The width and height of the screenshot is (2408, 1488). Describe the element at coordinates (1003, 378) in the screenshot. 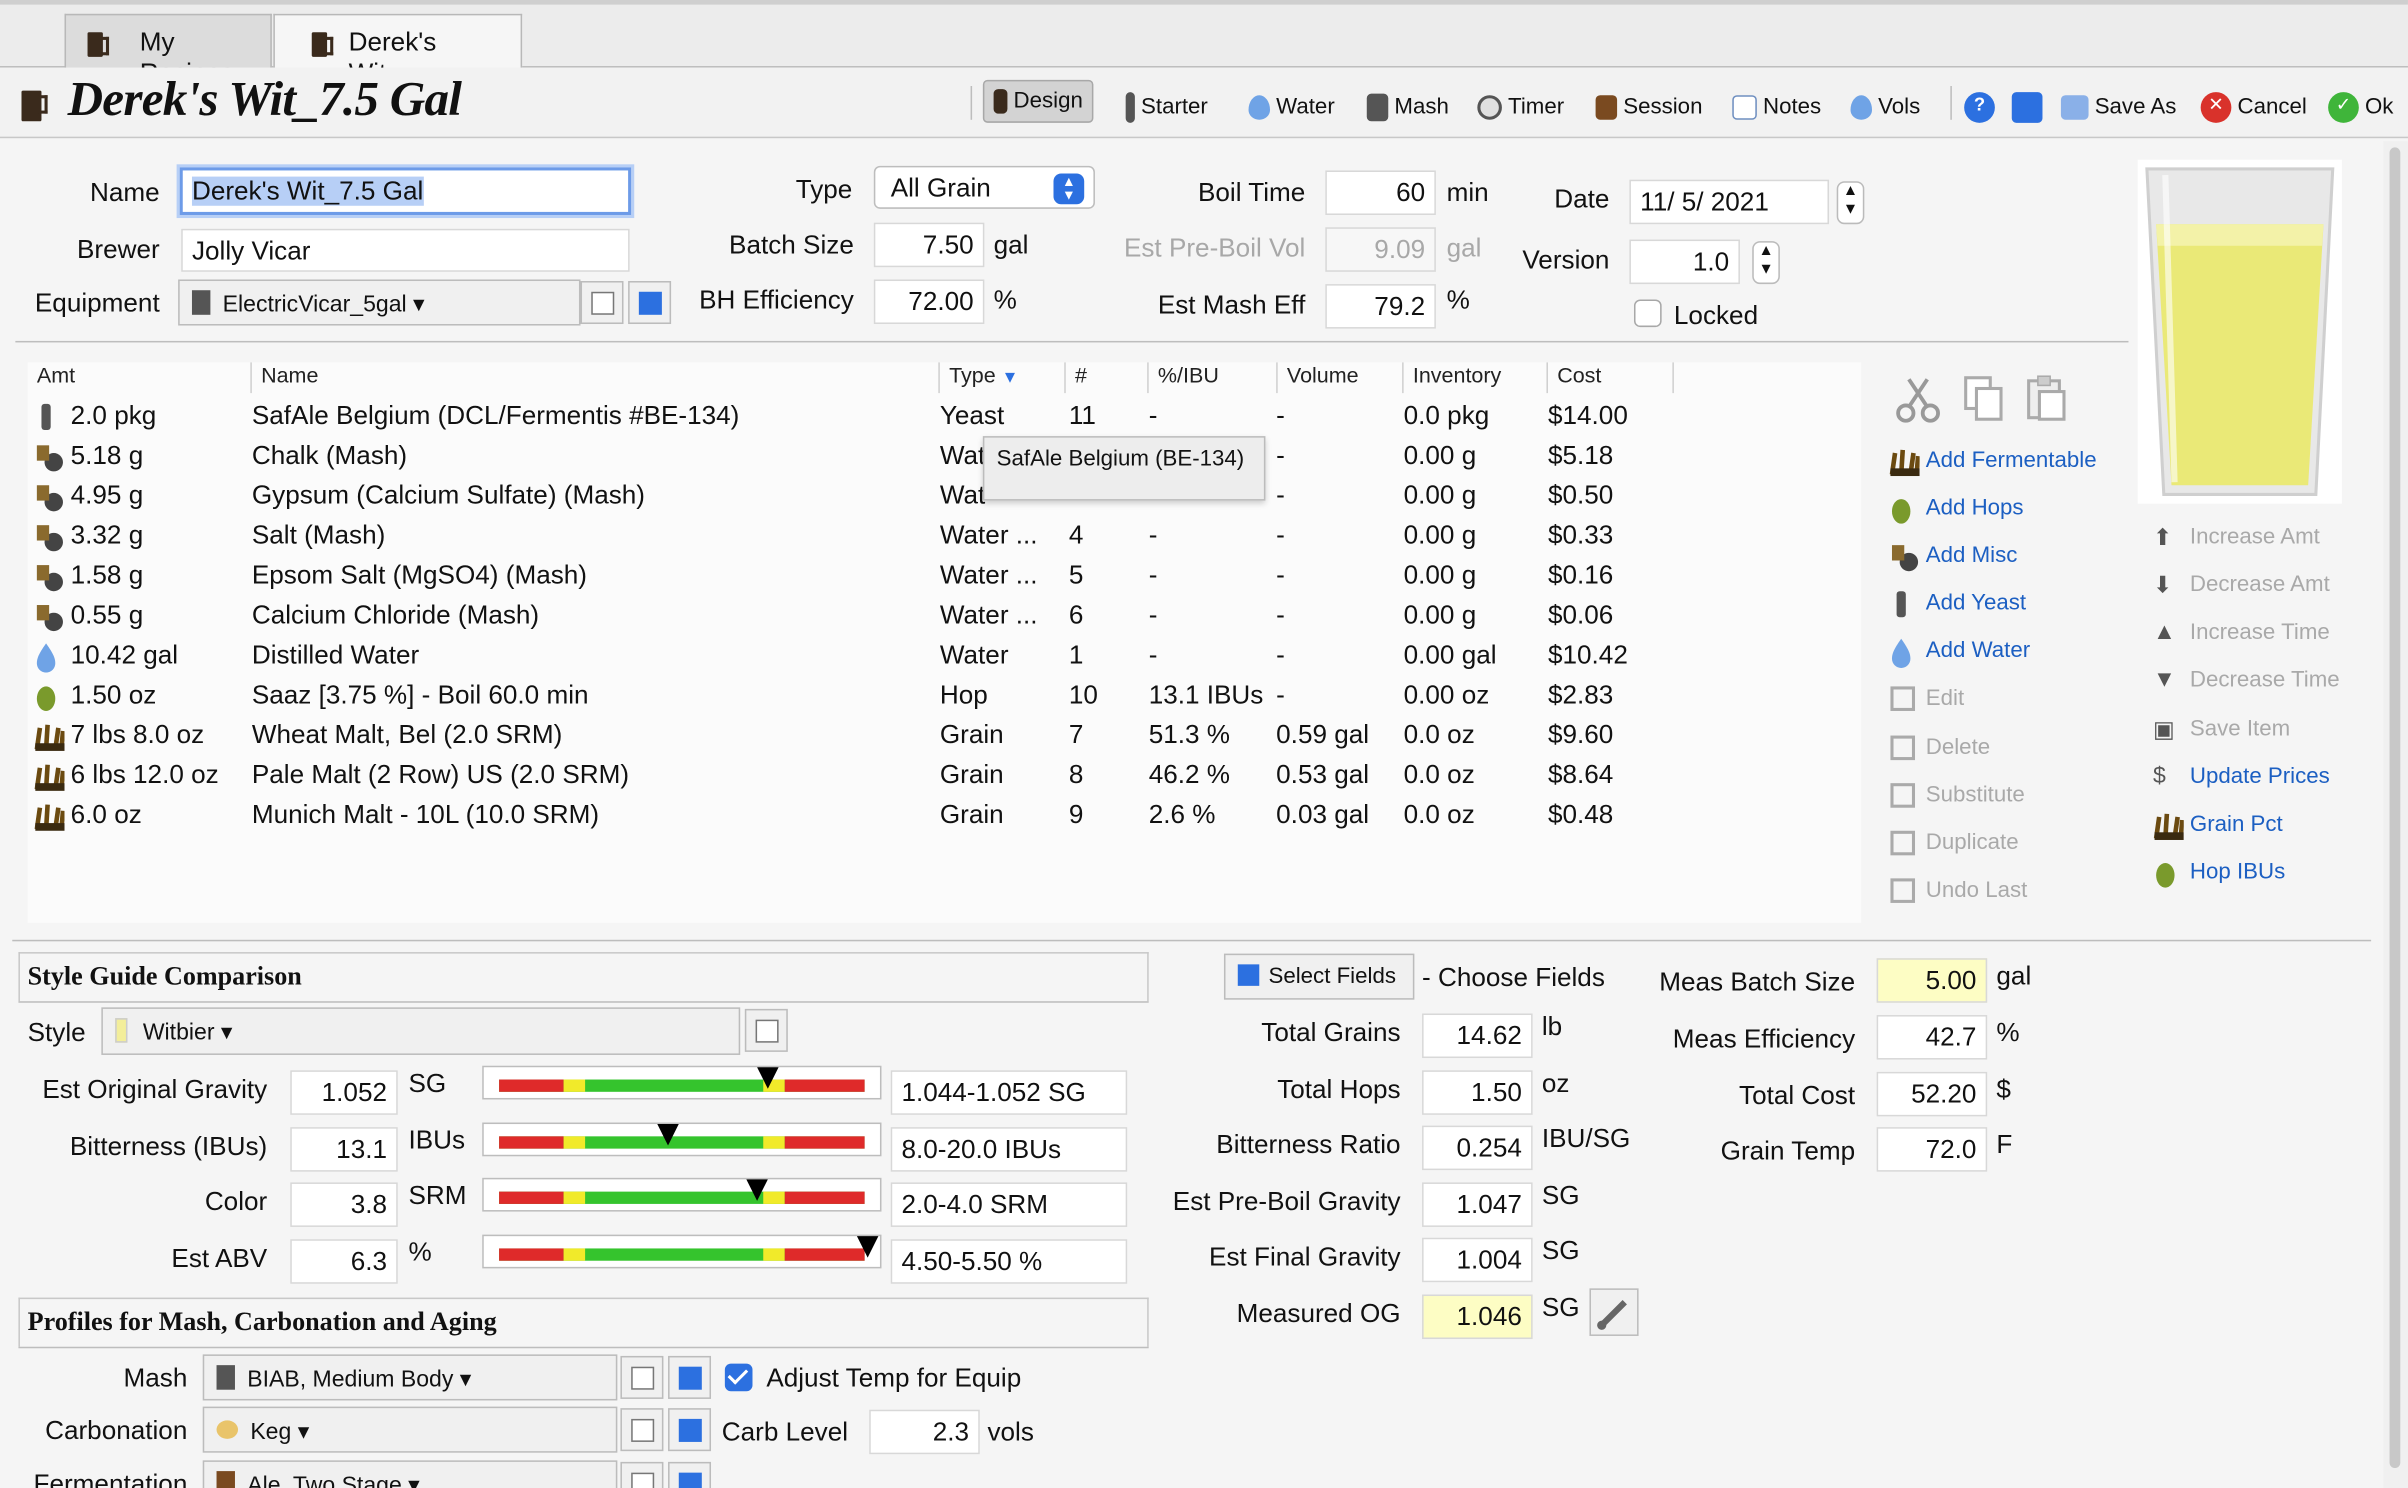

I see `column-header-type: Type ▼` at that location.